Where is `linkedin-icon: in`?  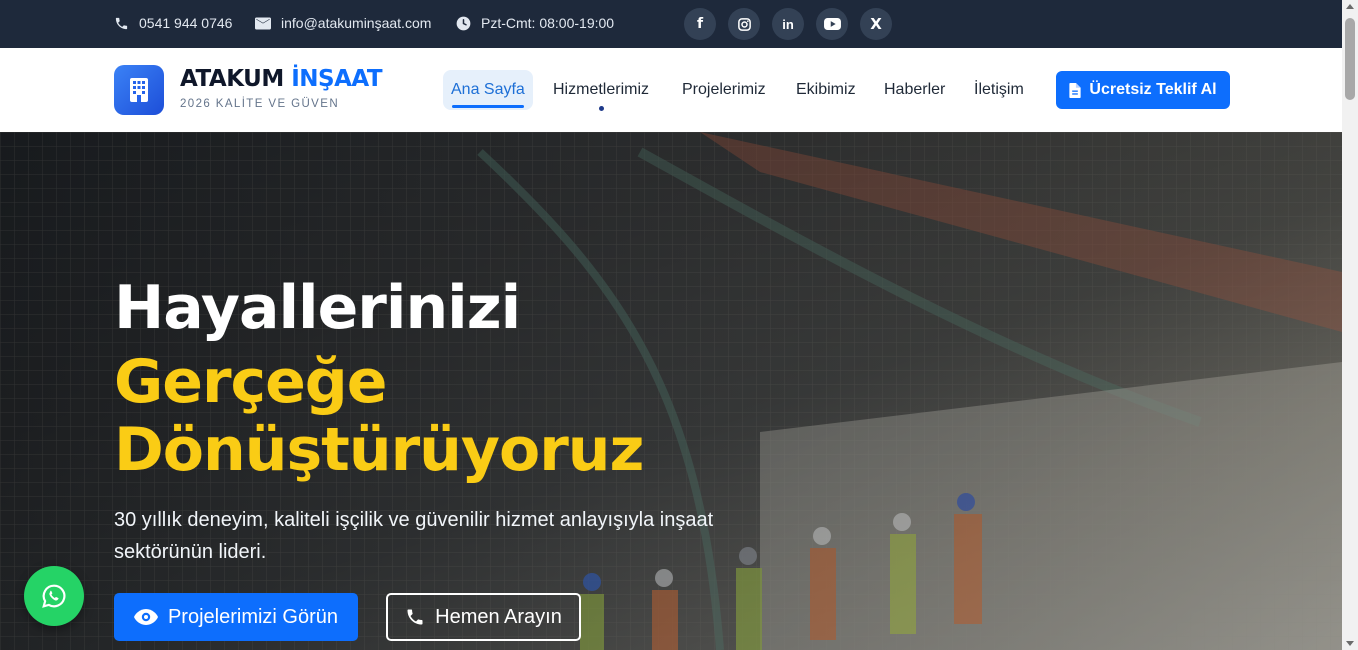
linkedin-icon: in is located at coordinates (788, 24).